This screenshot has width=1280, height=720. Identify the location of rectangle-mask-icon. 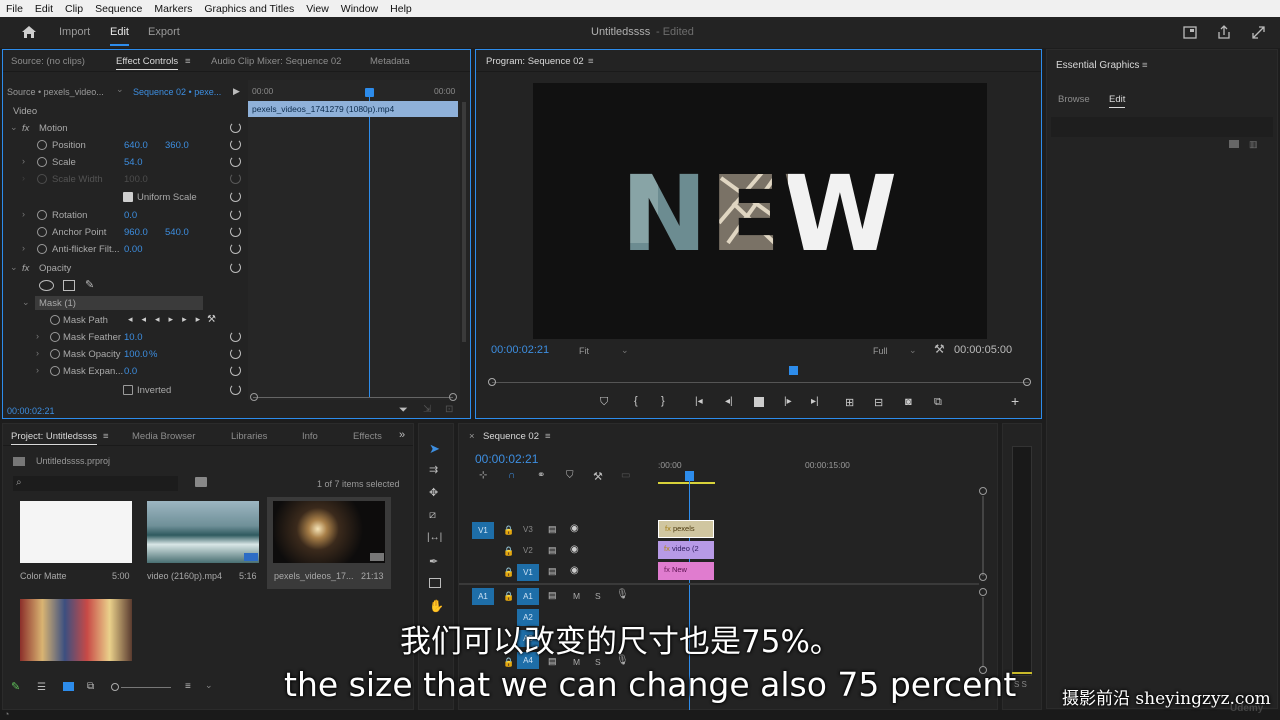
(69, 285).